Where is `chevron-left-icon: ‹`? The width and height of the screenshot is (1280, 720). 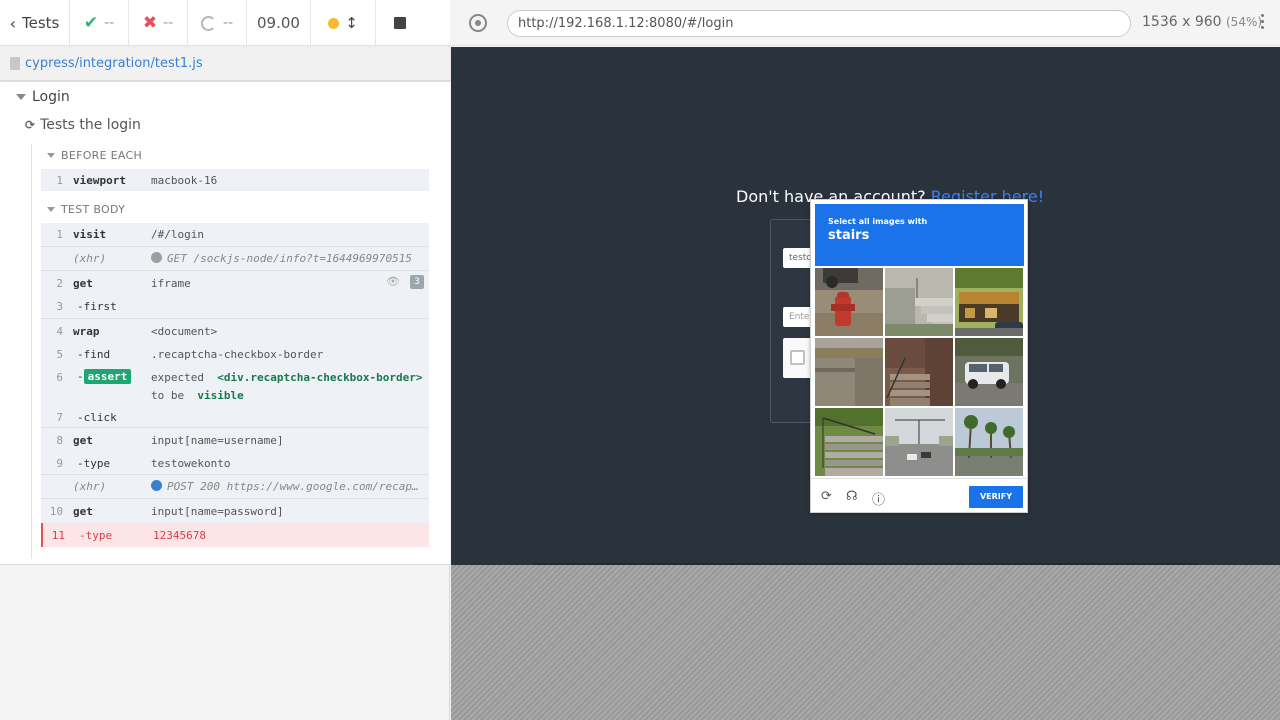 chevron-left-icon: ‹ is located at coordinates (13, 23).